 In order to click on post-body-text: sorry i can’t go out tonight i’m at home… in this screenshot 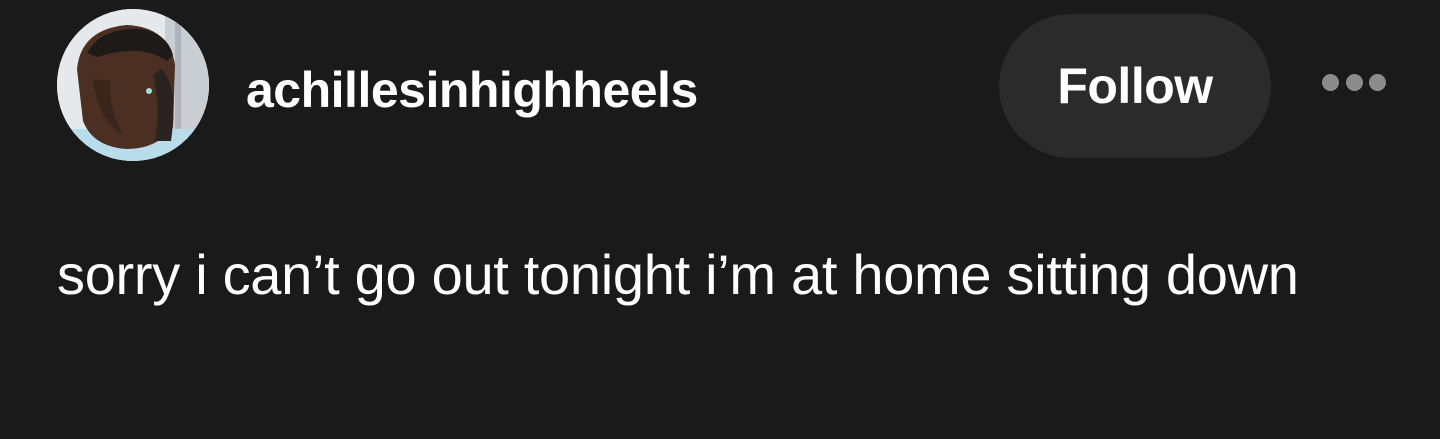, I will do `click(678, 274)`.